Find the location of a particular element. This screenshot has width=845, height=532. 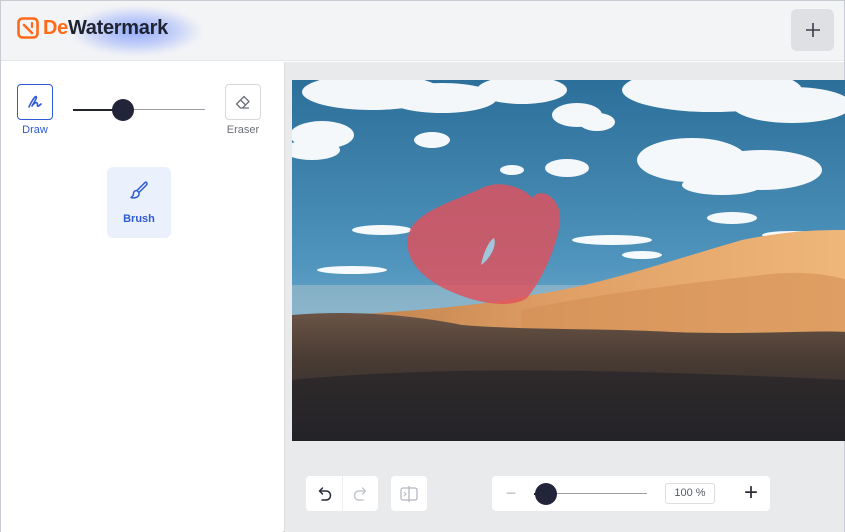

brush-button: Brush is located at coordinates (139, 202).